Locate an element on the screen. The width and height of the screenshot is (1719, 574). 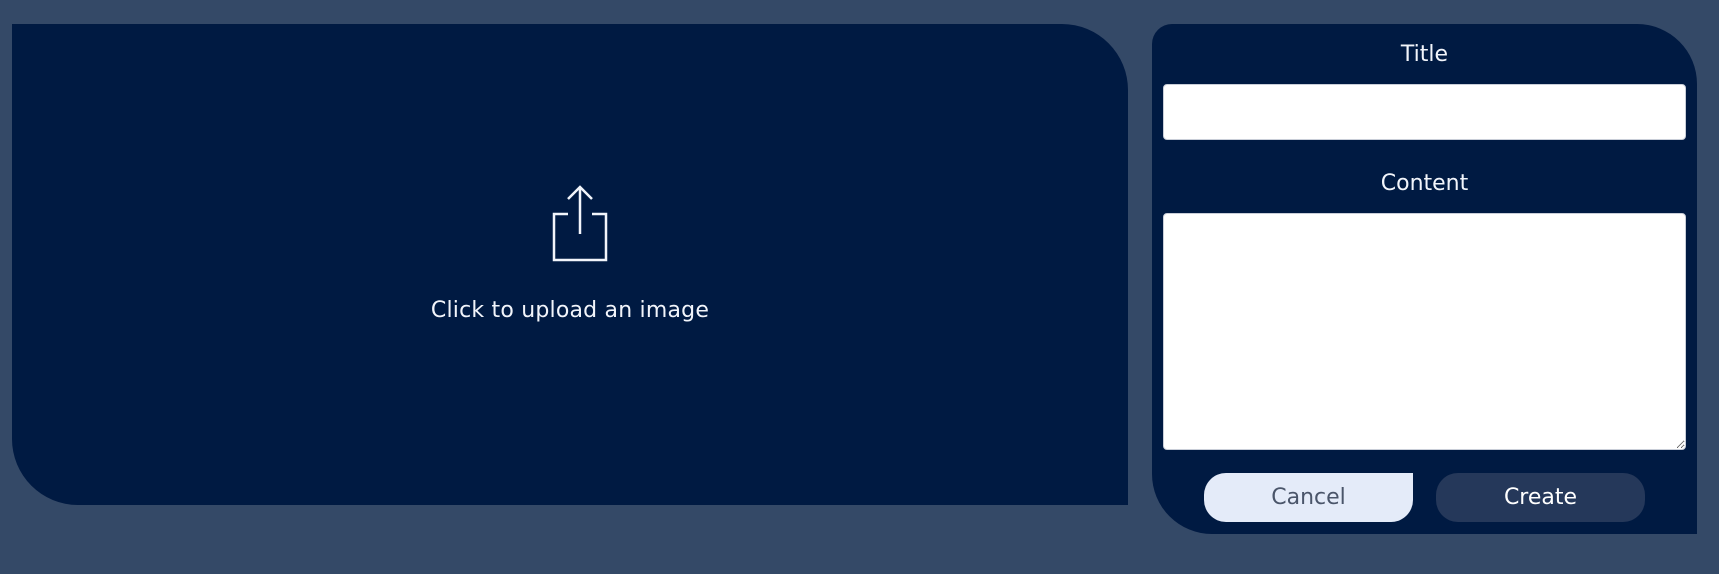
title-label: Title is located at coordinates (1424, 54).